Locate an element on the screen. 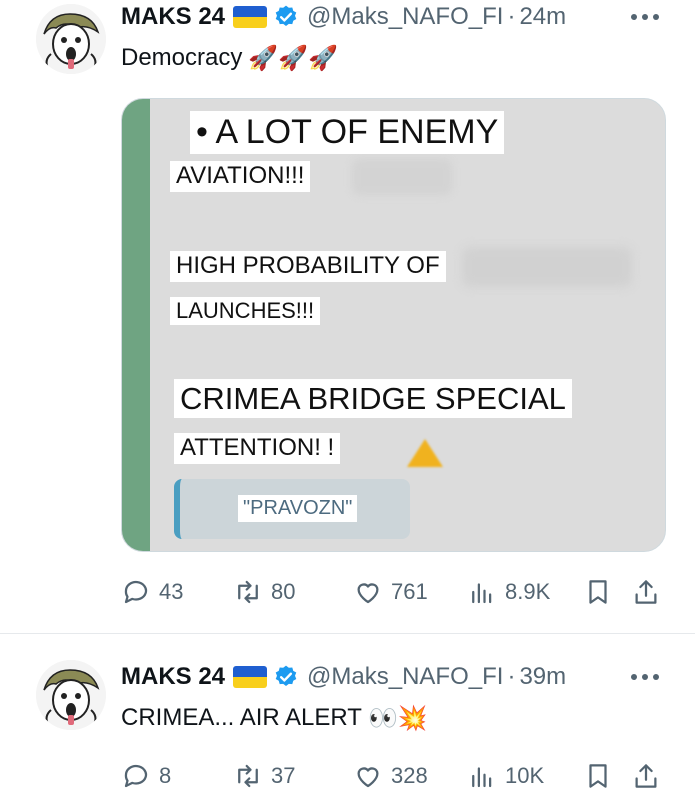 This screenshot has height=800, width=695. warning-triangle-icon is located at coordinates (425, 453).